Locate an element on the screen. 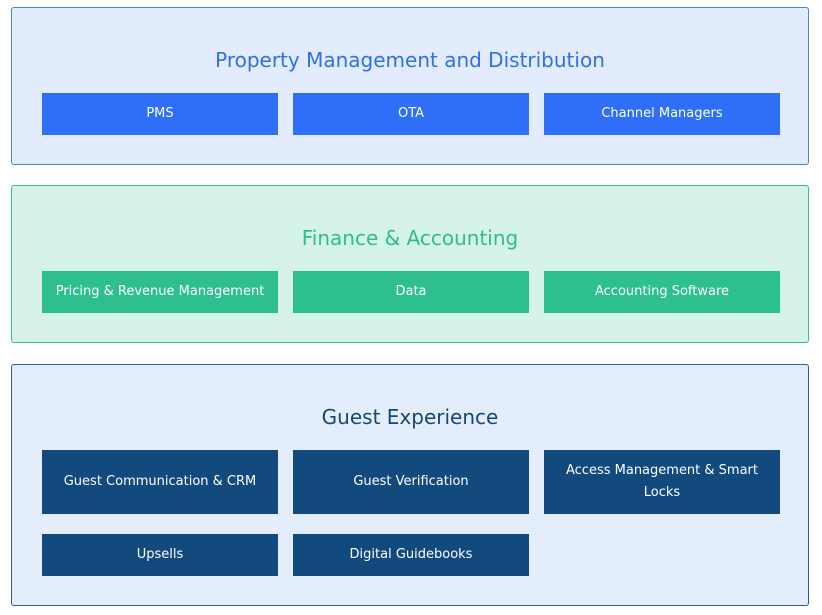 This screenshot has width=822, height=615. category-guest-verification: Guest Verification is located at coordinates (411, 482).